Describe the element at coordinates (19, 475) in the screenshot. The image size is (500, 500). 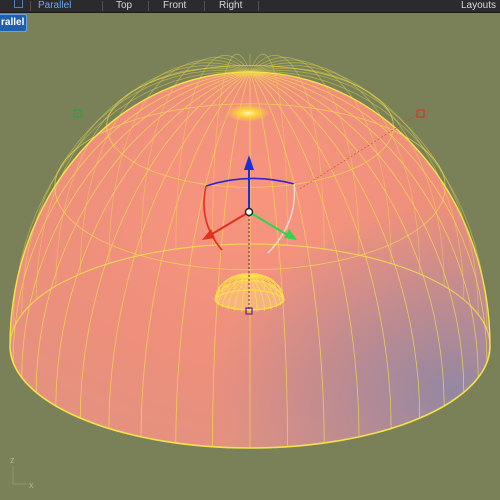
I see `world-axes-indicator` at that location.